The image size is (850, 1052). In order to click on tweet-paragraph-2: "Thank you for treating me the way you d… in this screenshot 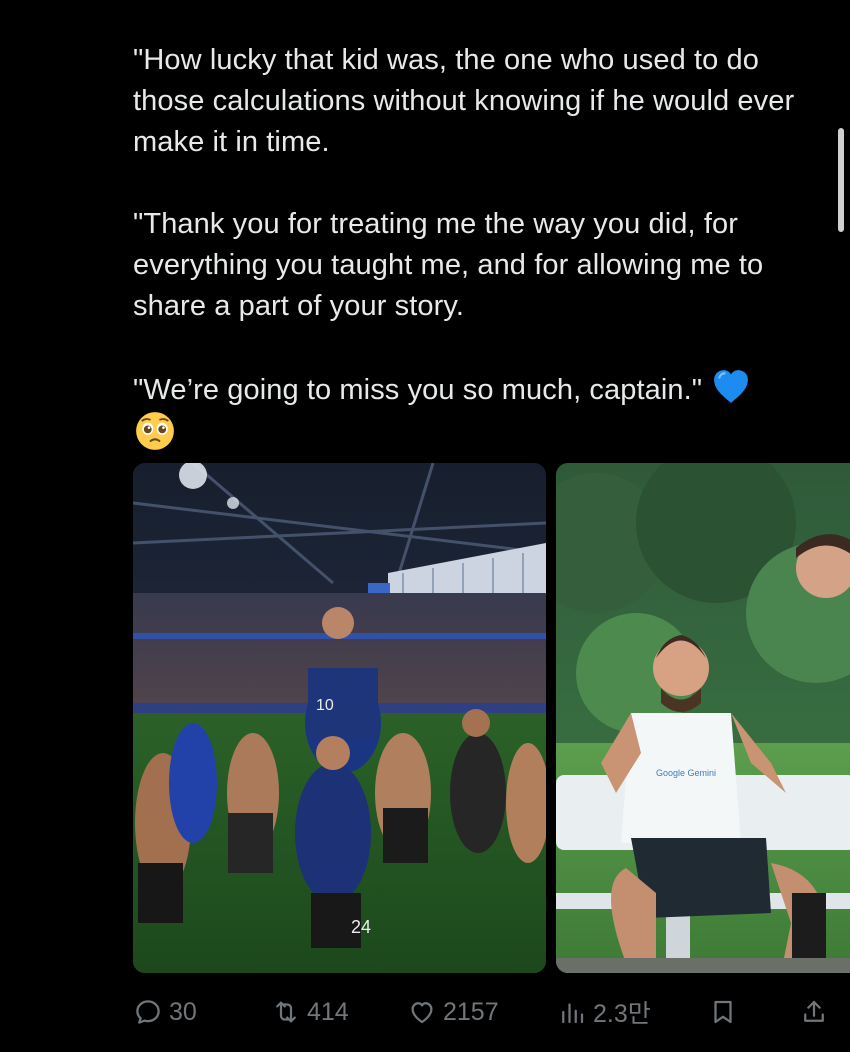, I will do `click(448, 265)`.